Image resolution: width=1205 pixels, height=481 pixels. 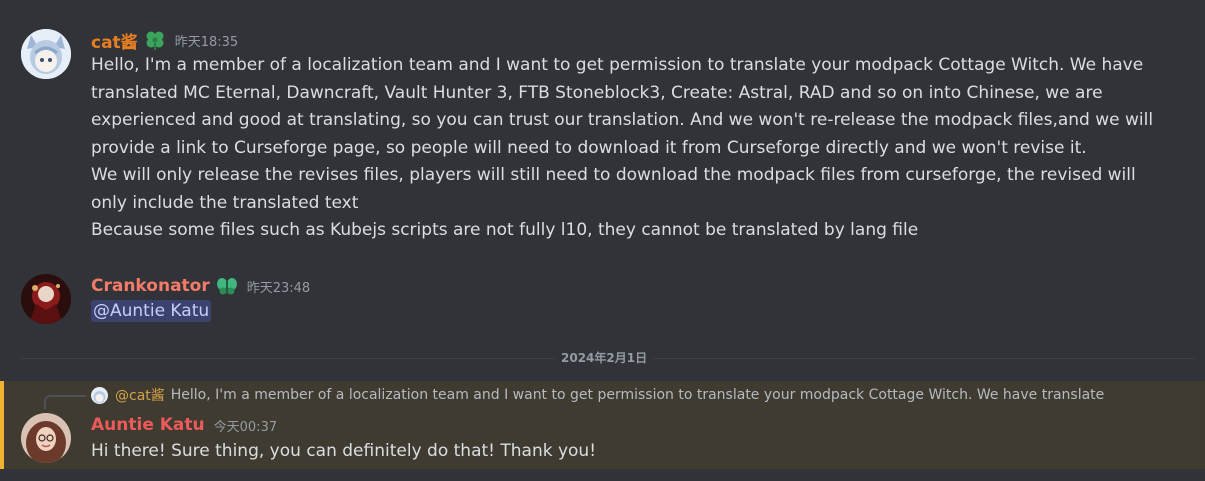 I want to click on username: Auntie Katu, so click(x=148, y=425).